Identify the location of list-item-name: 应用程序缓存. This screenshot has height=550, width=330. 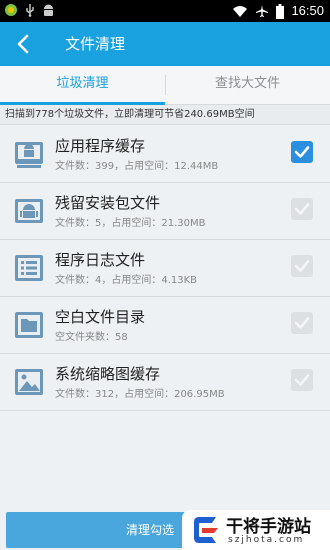
(100, 146).